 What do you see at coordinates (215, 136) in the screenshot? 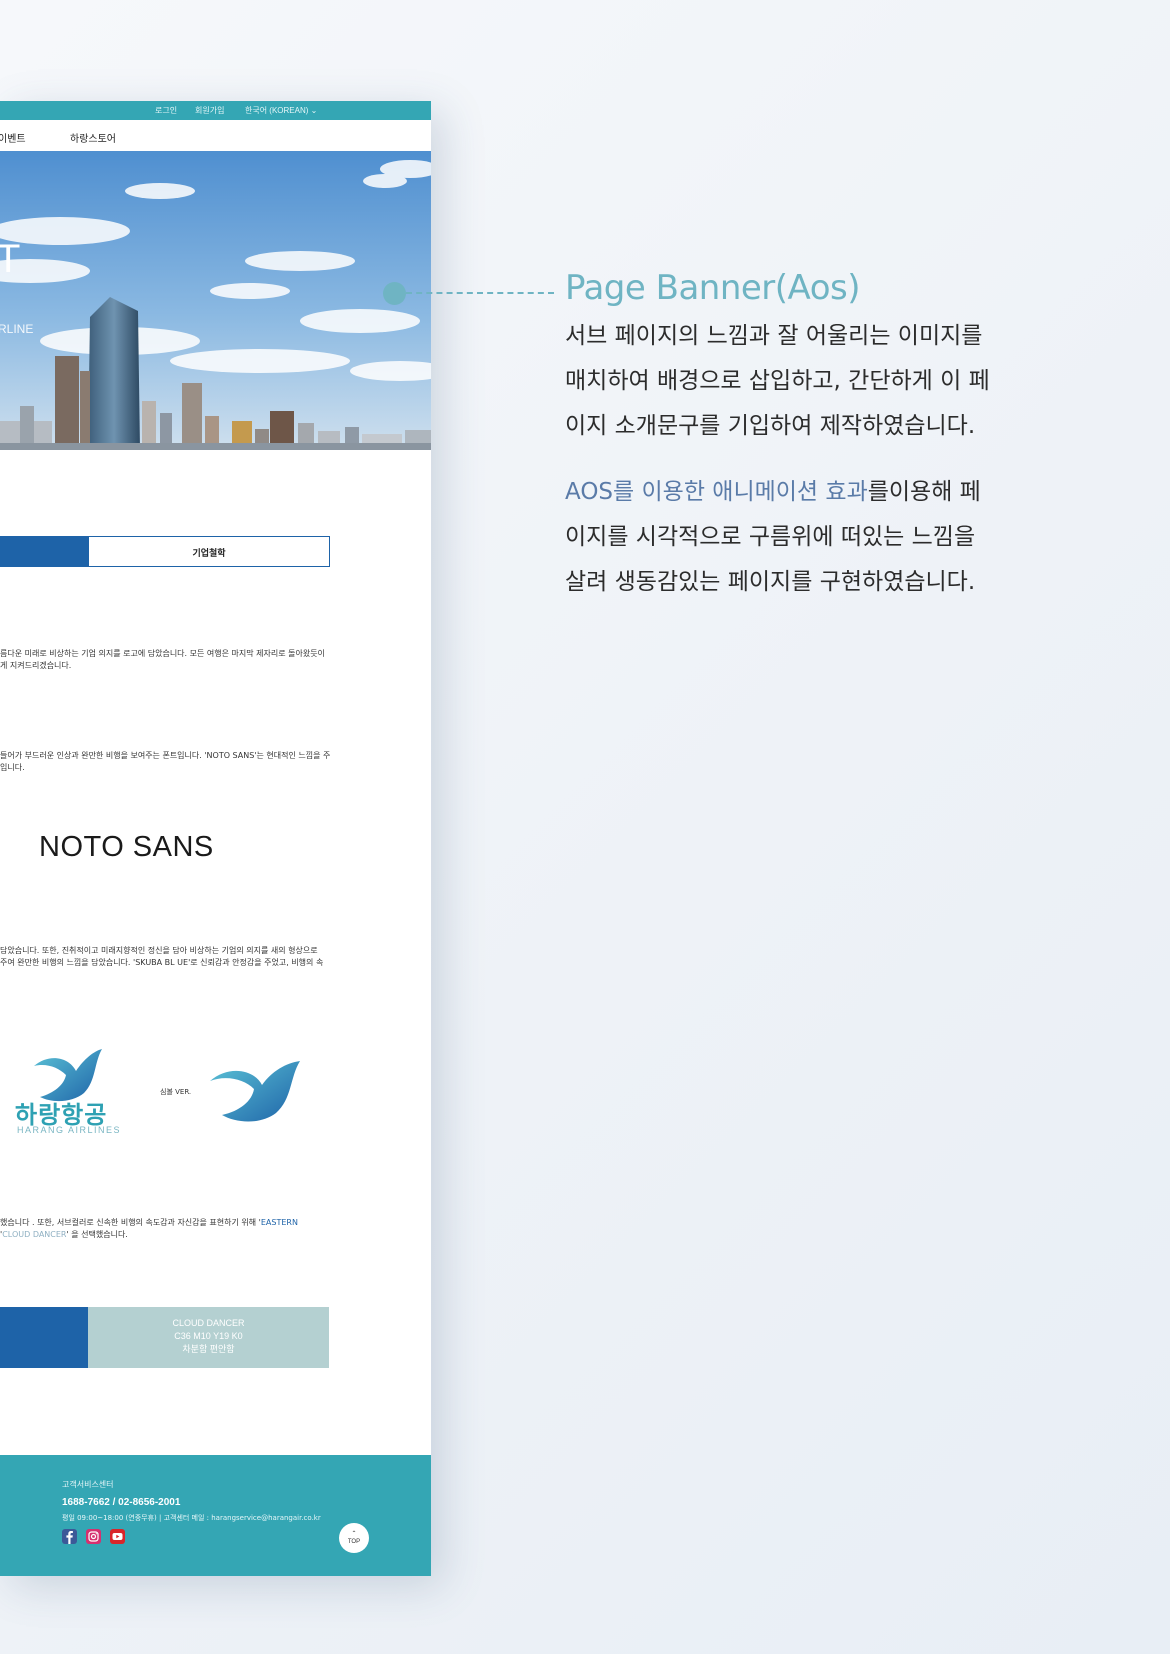
I see `main-nav: 이벤트 하랑스토어` at bounding box center [215, 136].